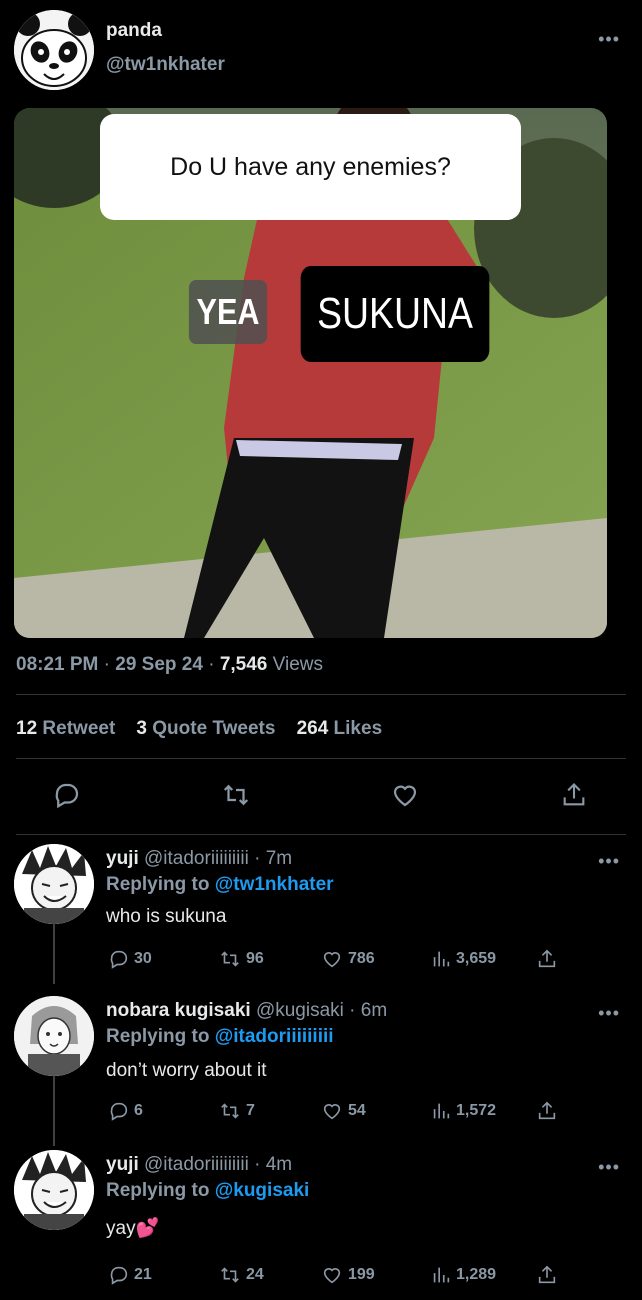 This screenshot has width=642, height=1300. Describe the element at coordinates (141, 728) in the screenshot. I see `quote-count: 3` at that location.